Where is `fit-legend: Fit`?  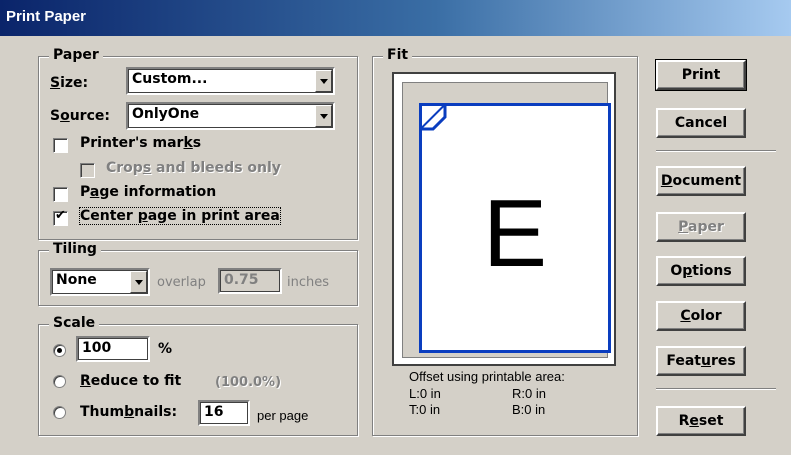
fit-legend: Fit is located at coordinates (398, 55).